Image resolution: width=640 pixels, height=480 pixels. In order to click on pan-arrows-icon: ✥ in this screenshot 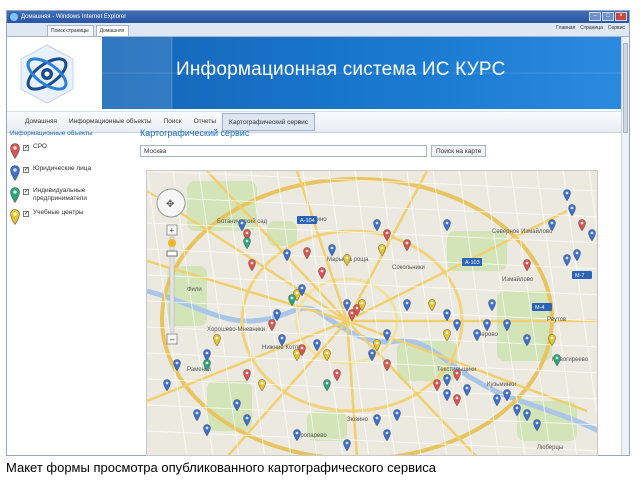, I will do `click(170, 204)`.